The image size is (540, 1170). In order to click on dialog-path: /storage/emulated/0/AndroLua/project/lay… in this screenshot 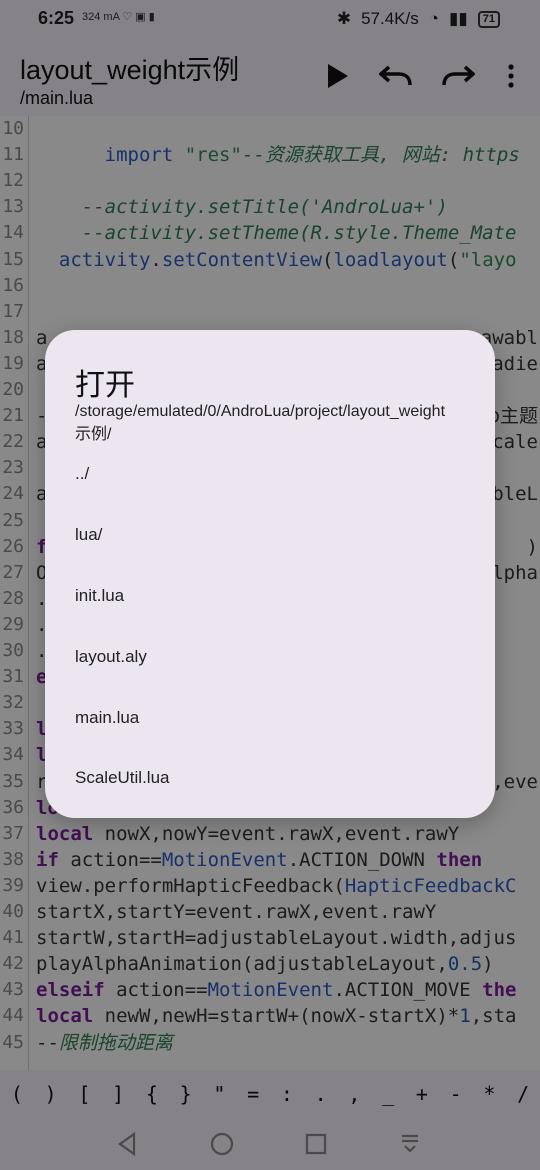, I will do `click(260, 423)`.